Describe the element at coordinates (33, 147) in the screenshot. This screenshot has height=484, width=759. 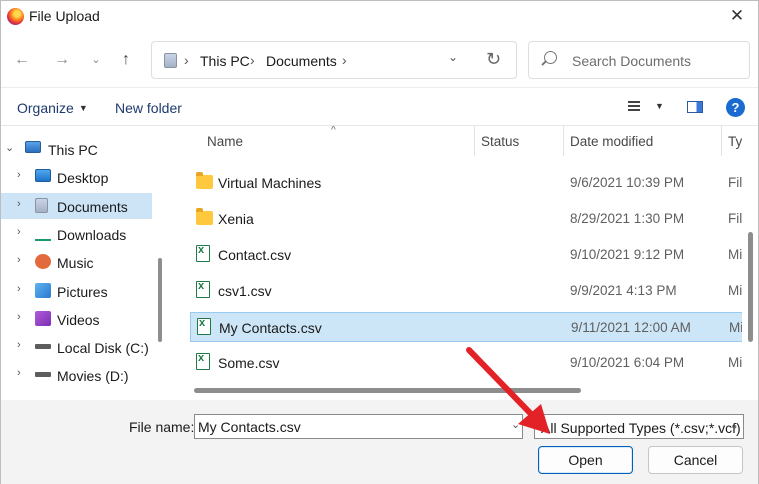
I see `monitor-icon` at that location.